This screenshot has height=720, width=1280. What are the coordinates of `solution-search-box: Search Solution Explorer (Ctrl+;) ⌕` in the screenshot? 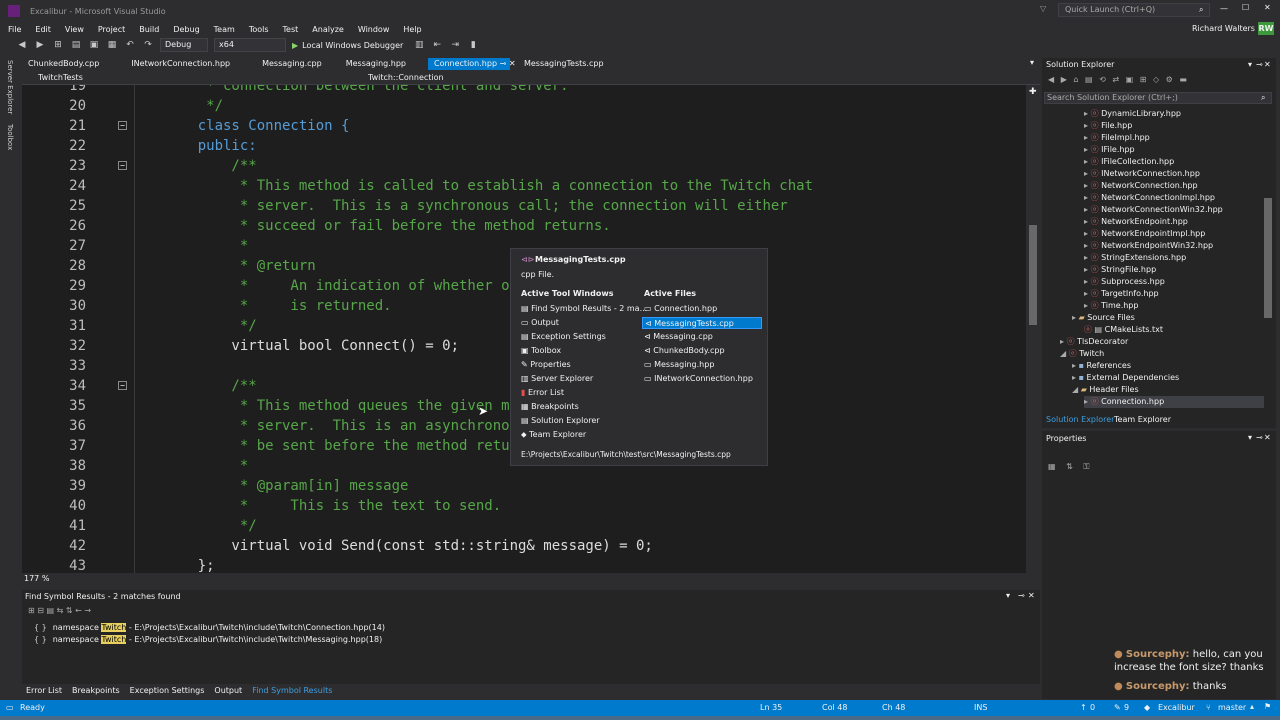 It's located at (1158, 98).